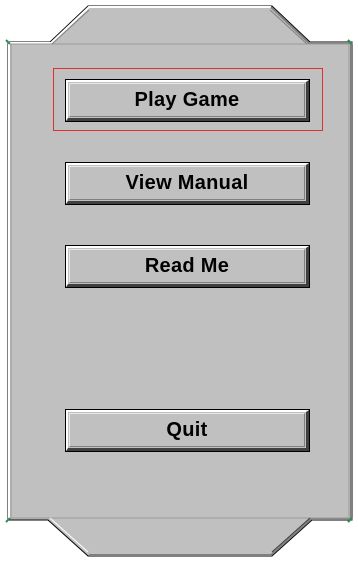 Image resolution: width=358 pixels, height=561 pixels. I want to click on quit-label: Quit, so click(187, 429).